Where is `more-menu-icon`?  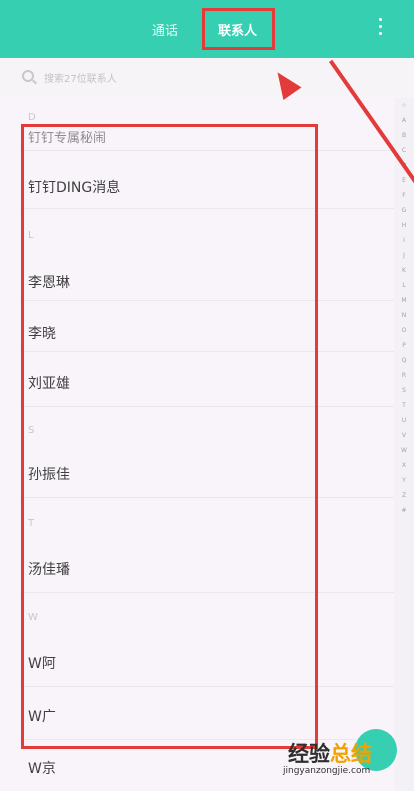 more-menu-icon is located at coordinates (381, 27).